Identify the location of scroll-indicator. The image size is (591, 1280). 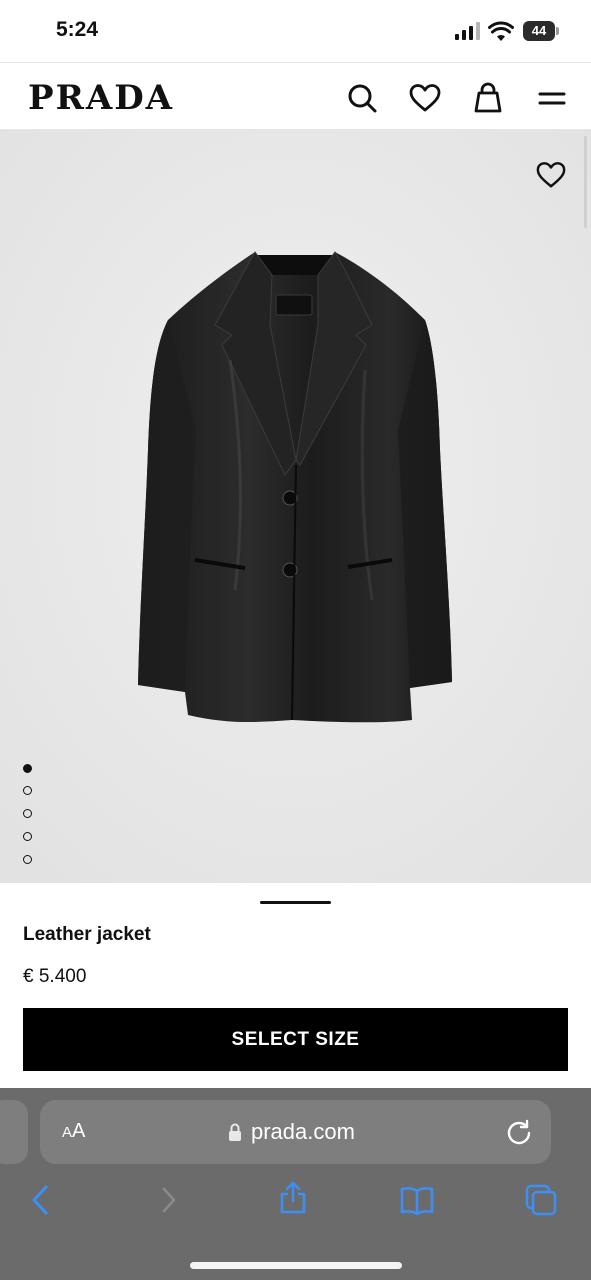
(585, 182).